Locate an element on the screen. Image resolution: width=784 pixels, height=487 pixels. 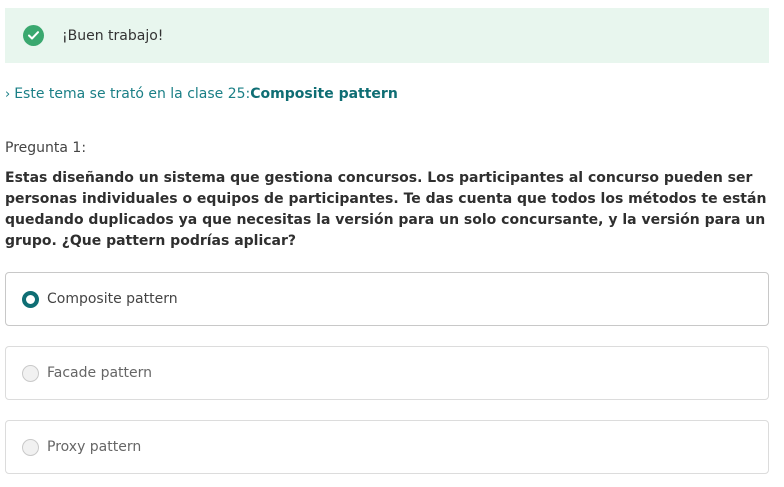
option-label: Facade pattern is located at coordinates (100, 373).